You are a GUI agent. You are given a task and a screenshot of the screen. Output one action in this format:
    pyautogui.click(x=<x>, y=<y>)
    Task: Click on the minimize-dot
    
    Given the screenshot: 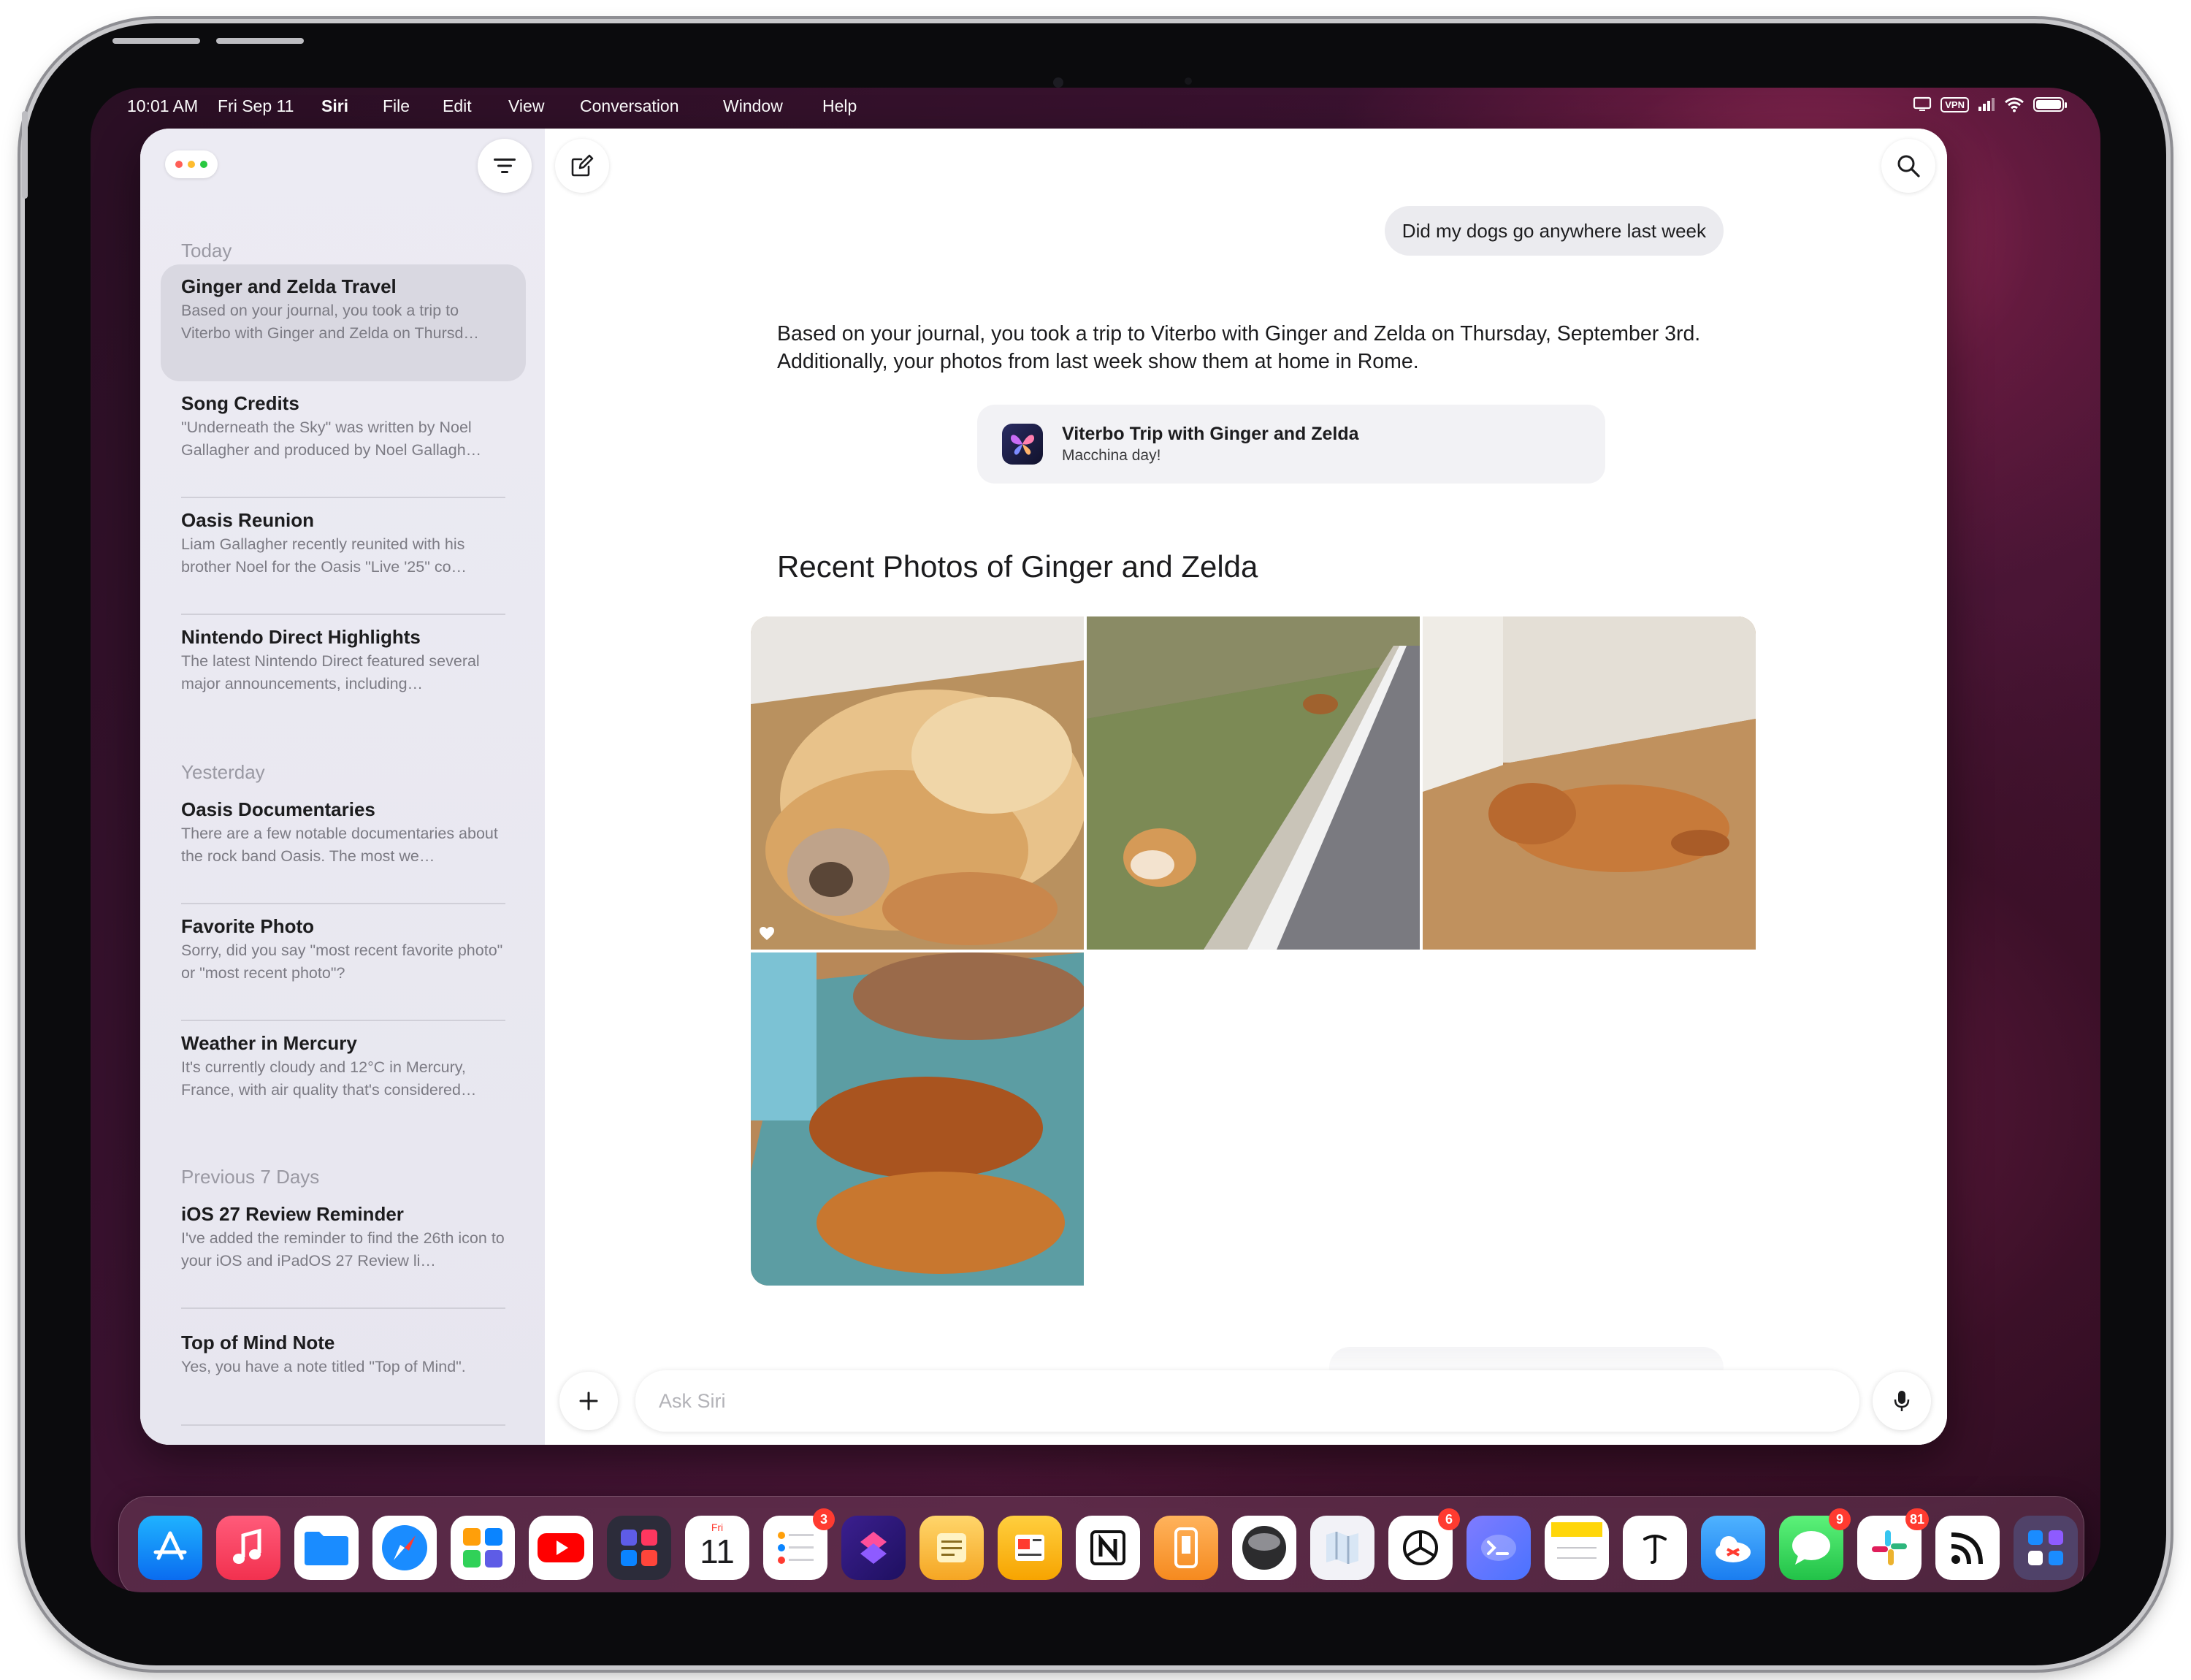 What is the action you would take?
    pyautogui.click(x=191, y=164)
    